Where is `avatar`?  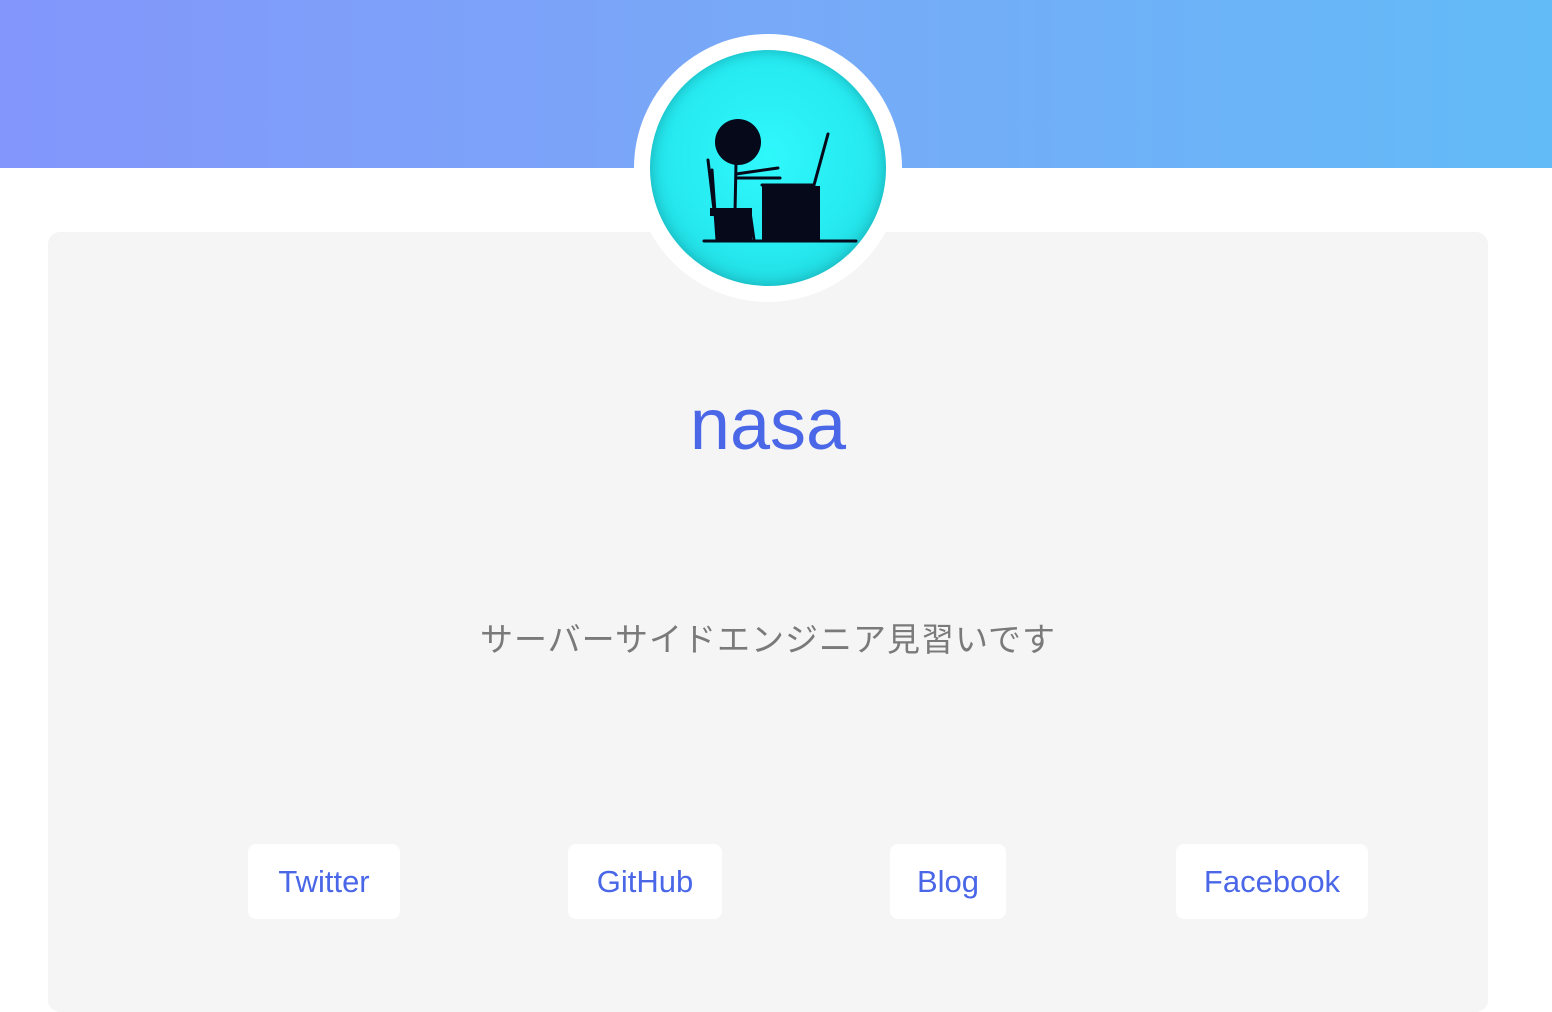
avatar is located at coordinates (768, 168).